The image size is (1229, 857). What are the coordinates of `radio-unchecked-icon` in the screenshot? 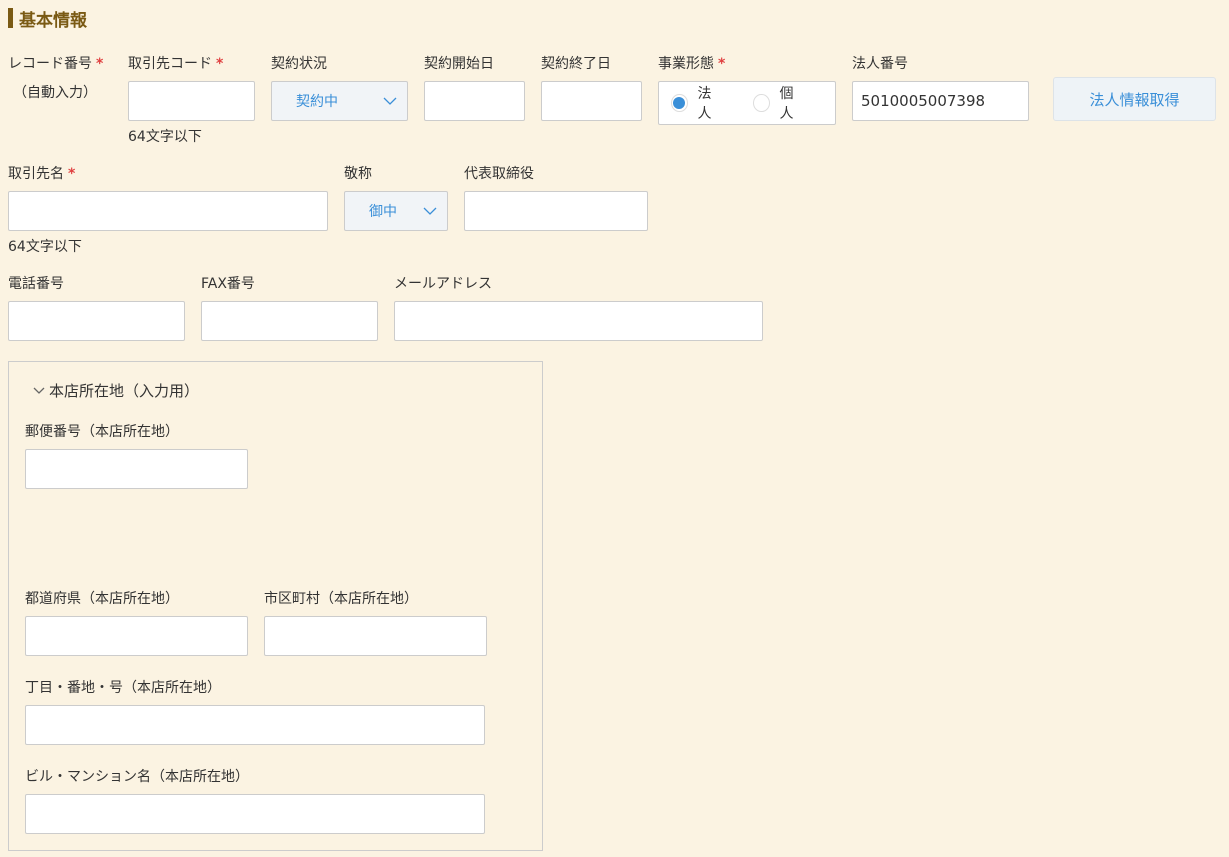 It's located at (761, 103).